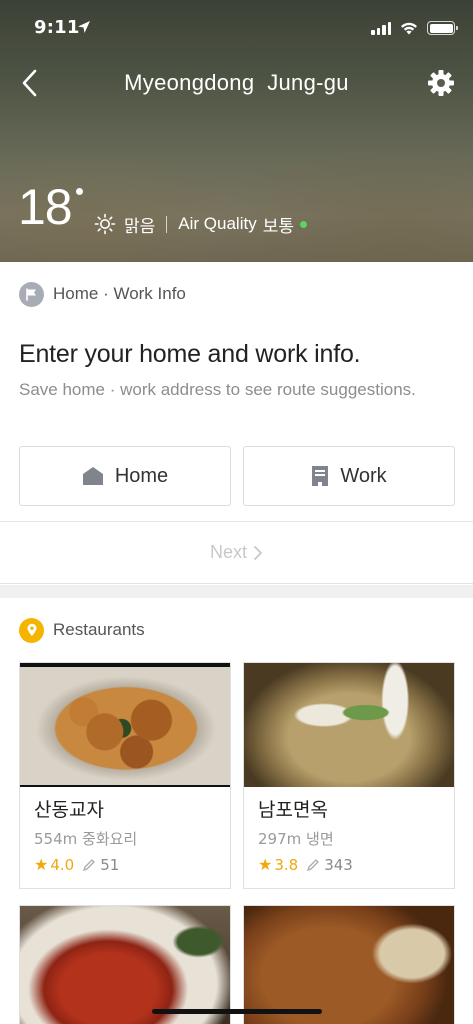 The image size is (473, 1024). I want to click on gear-icon, so click(441, 83).